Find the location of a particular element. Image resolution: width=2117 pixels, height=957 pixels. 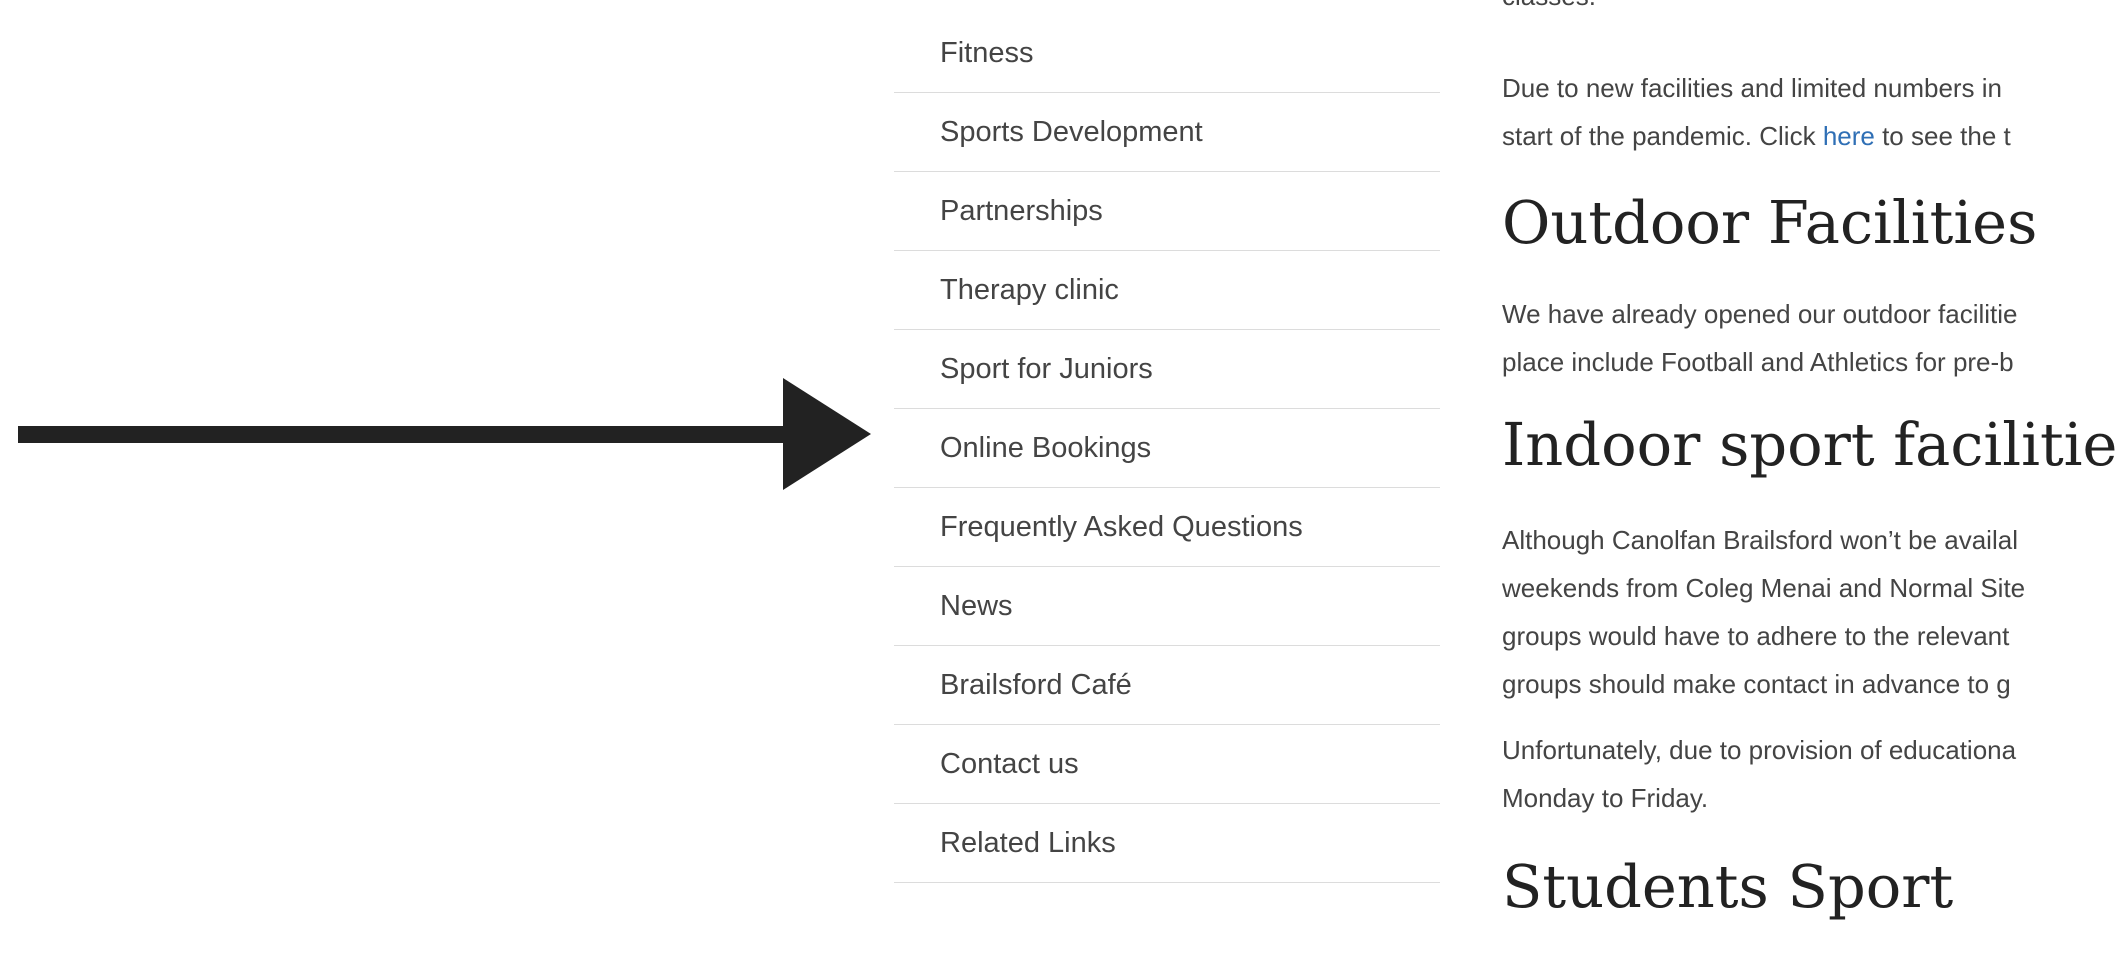

here-link: here is located at coordinates (1849, 136).